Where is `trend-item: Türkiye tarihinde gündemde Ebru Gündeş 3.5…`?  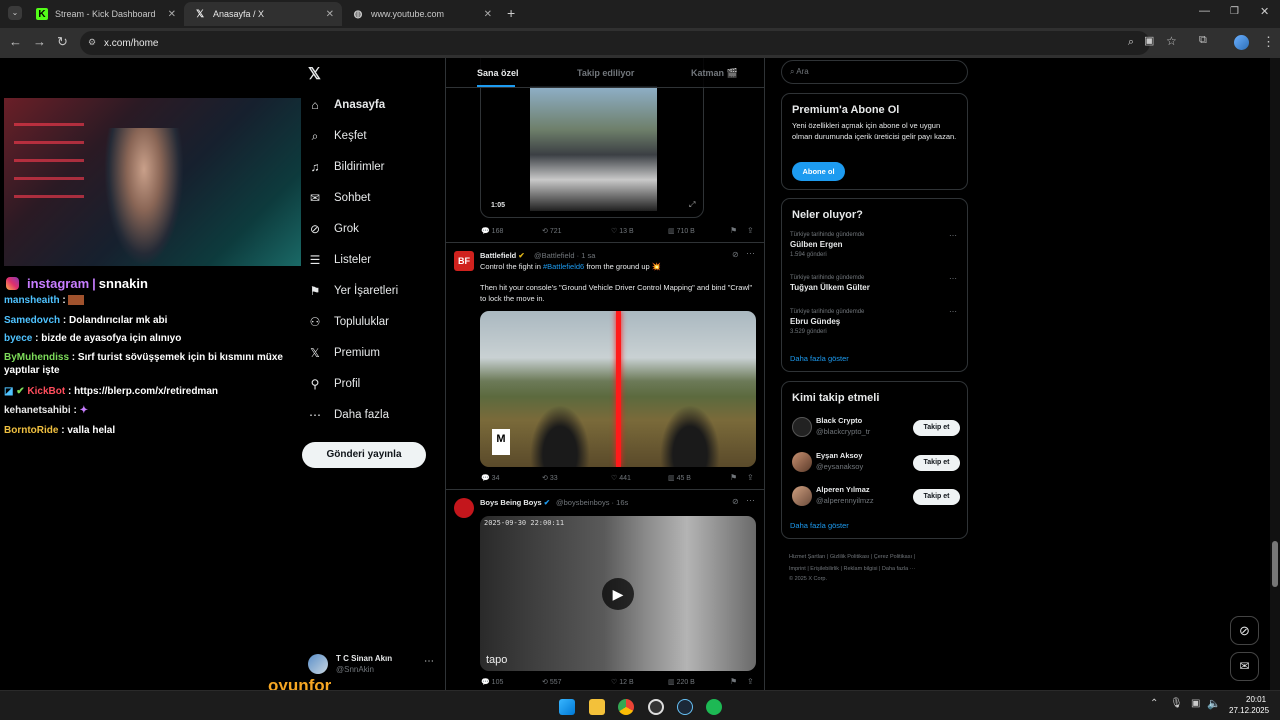
trend-item: Türkiye tarihinde gündemde Ebru Gündeş 3.5… is located at coordinates (827, 322).